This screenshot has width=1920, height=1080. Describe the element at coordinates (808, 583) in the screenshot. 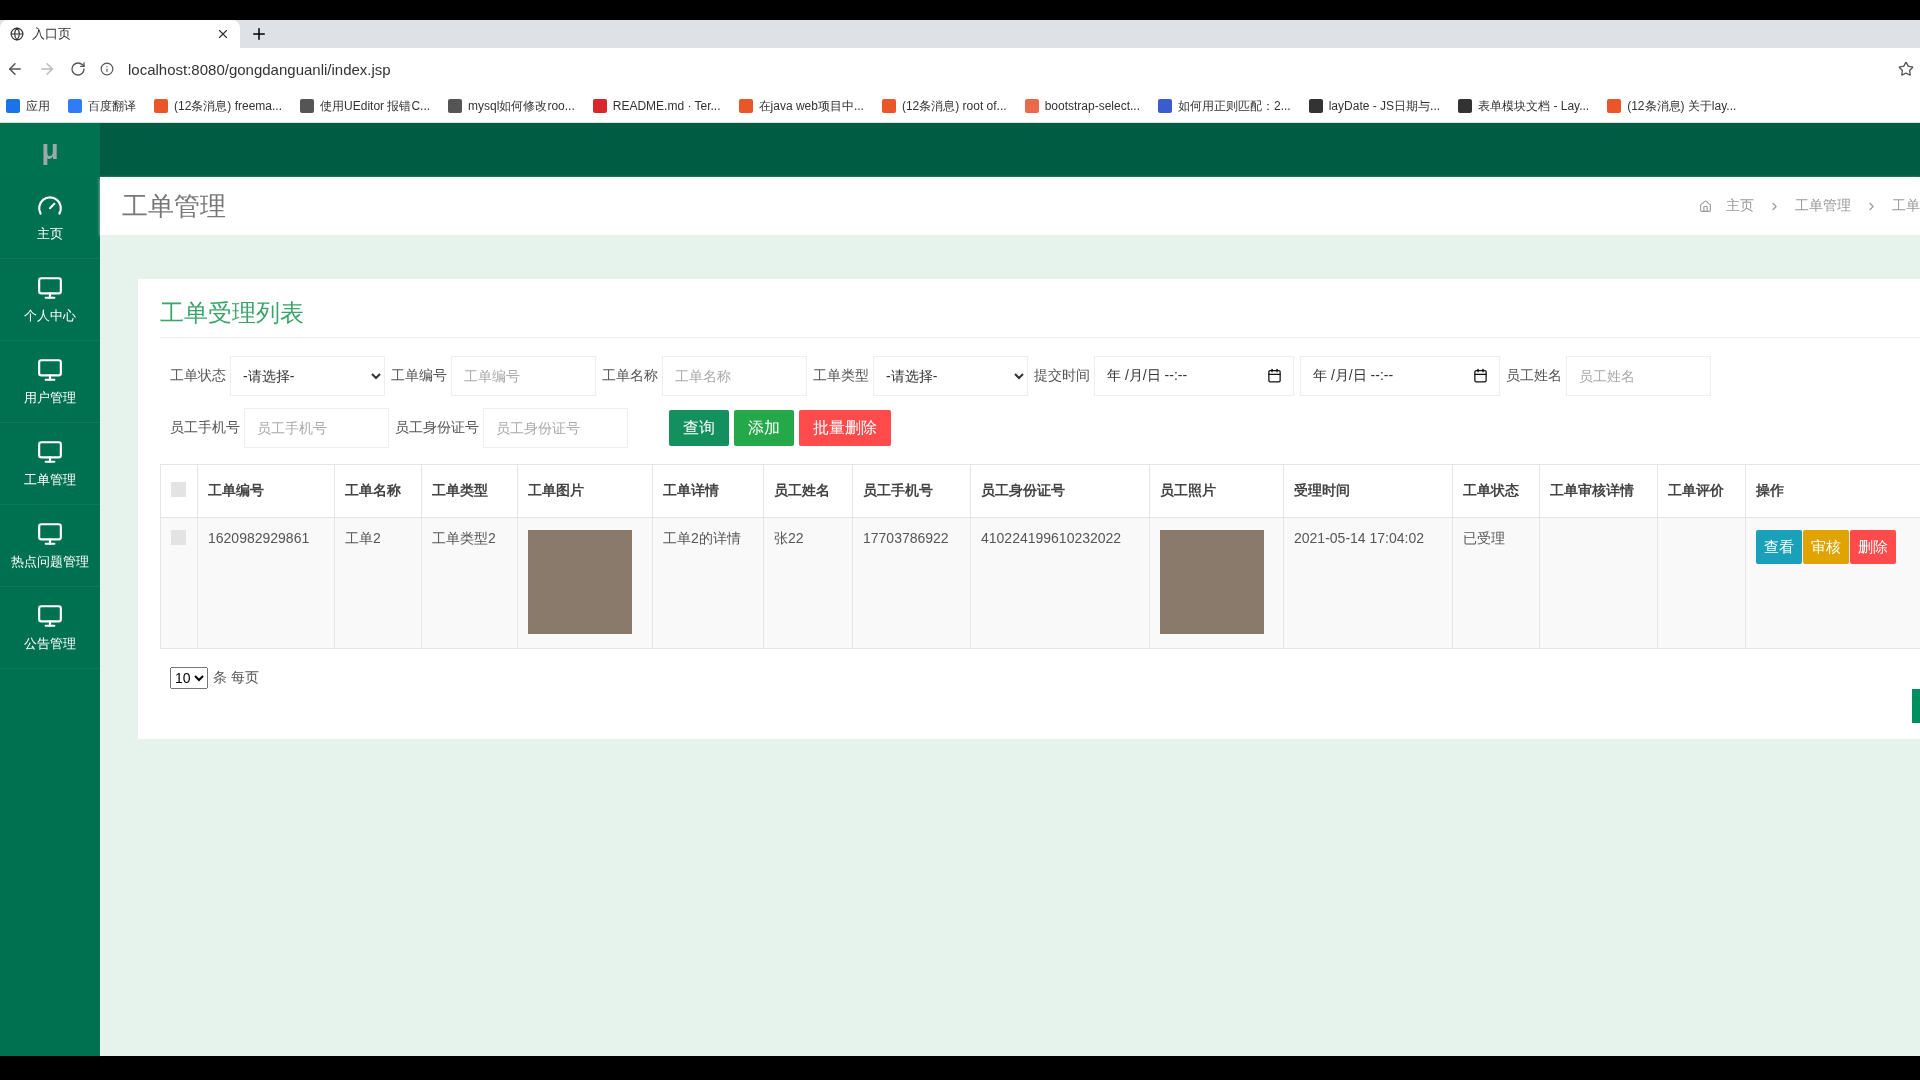

I see `table-cell: 张22` at that location.